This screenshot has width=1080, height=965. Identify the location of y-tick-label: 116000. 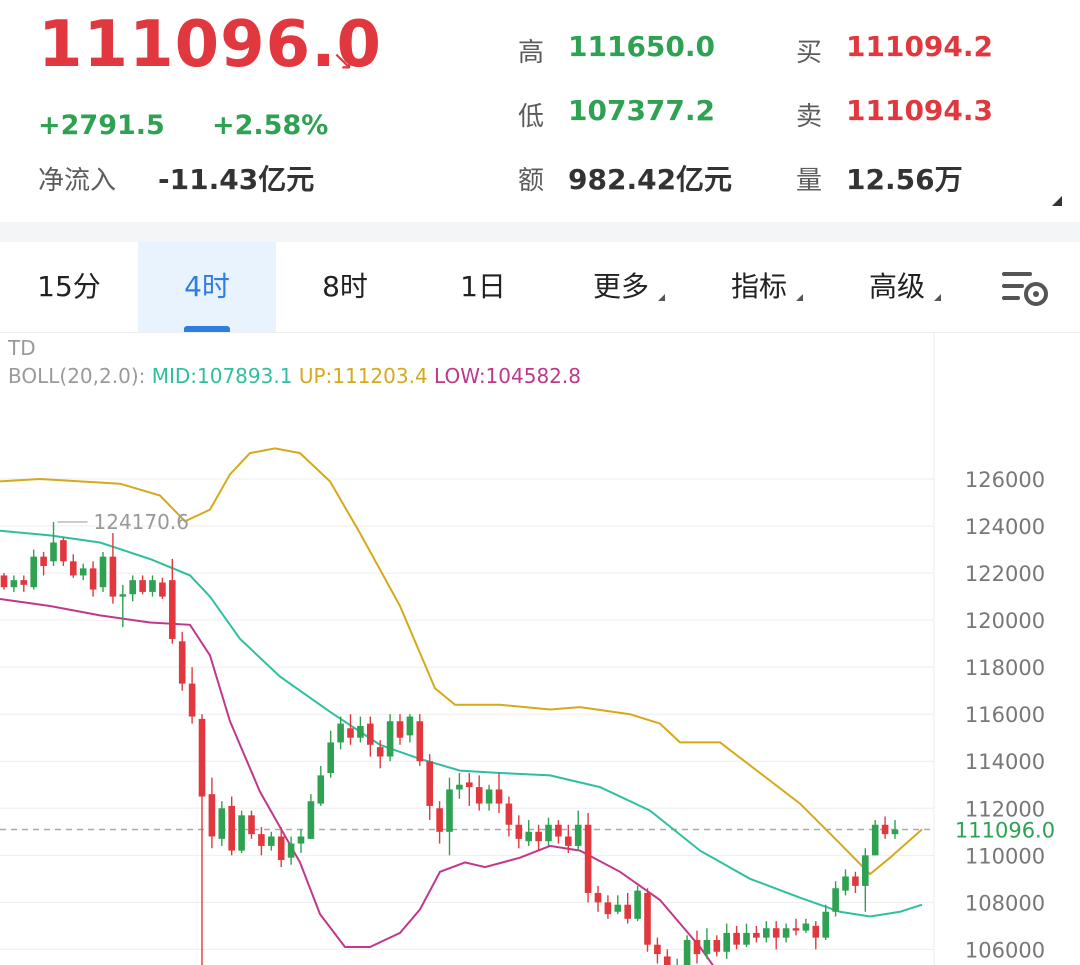
(1005, 715).